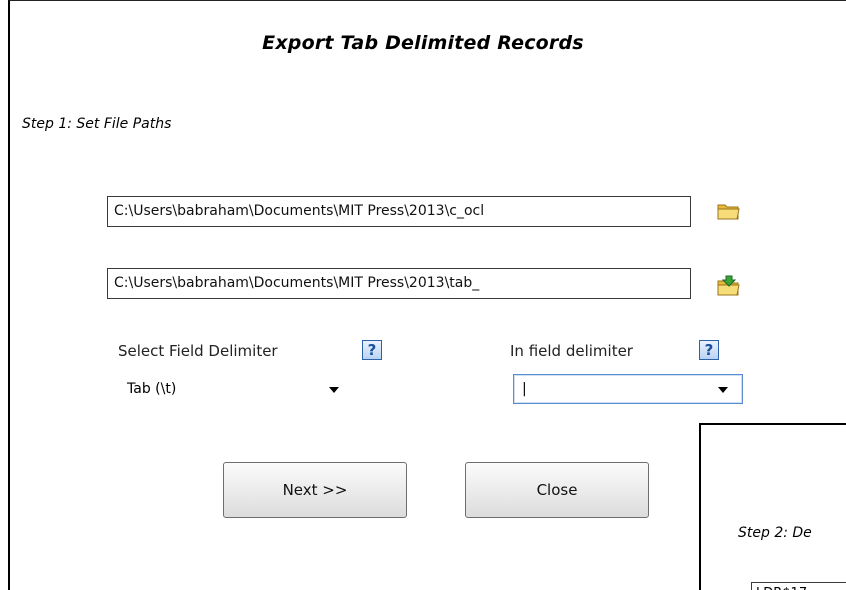 The image size is (846, 590). I want to click on field-delimiter-select: Tab (\t), so click(236, 389).